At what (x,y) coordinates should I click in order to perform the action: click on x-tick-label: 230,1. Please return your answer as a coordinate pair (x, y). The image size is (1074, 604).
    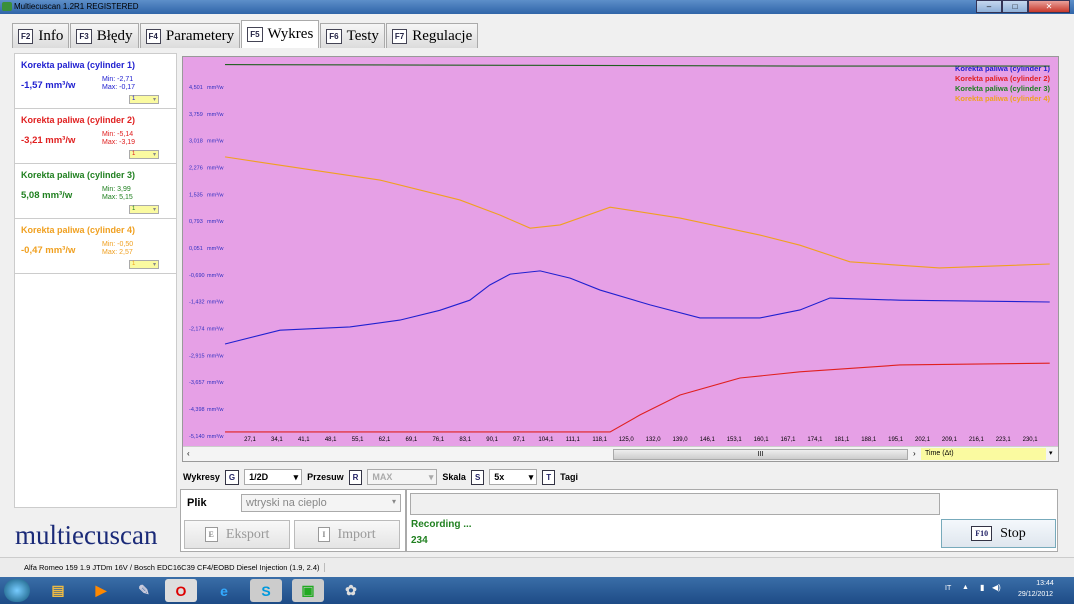
    Looking at the image, I should click on (1031, 440).